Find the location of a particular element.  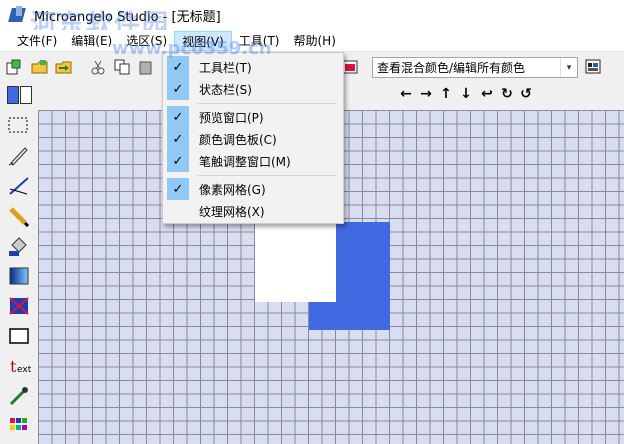

new-icon is located at coordinates (14, 67).